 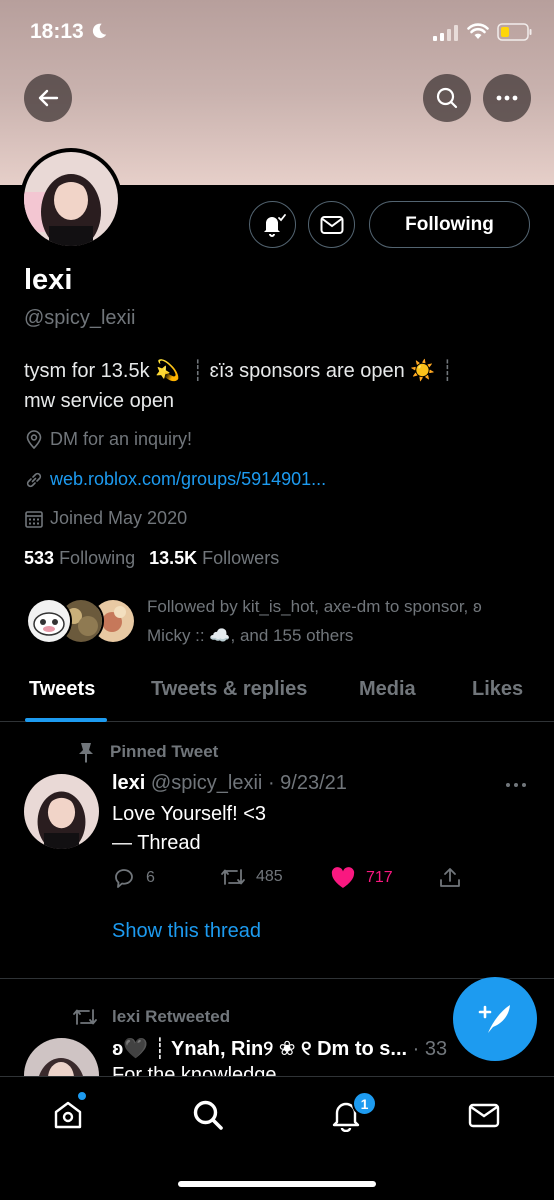 I want to click on reply-count: 6, so click(x=150, y=877).